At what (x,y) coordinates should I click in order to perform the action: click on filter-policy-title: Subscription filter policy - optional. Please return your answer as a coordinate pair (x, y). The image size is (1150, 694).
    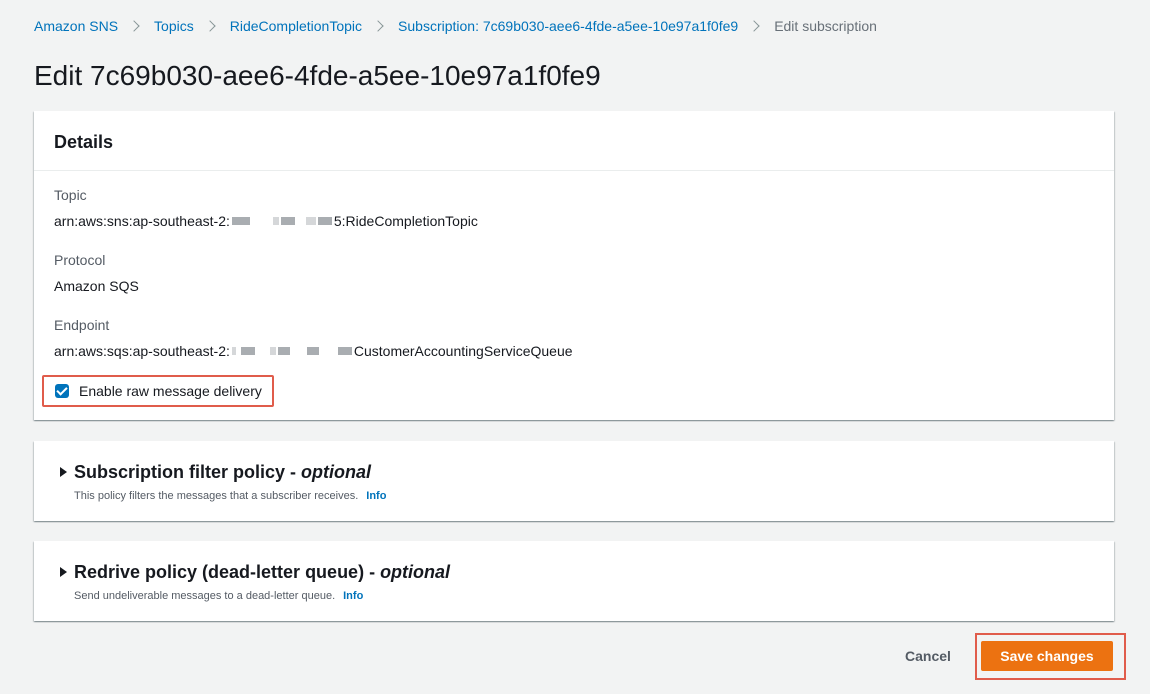
    Looking at the image, I should click on (223, 471).